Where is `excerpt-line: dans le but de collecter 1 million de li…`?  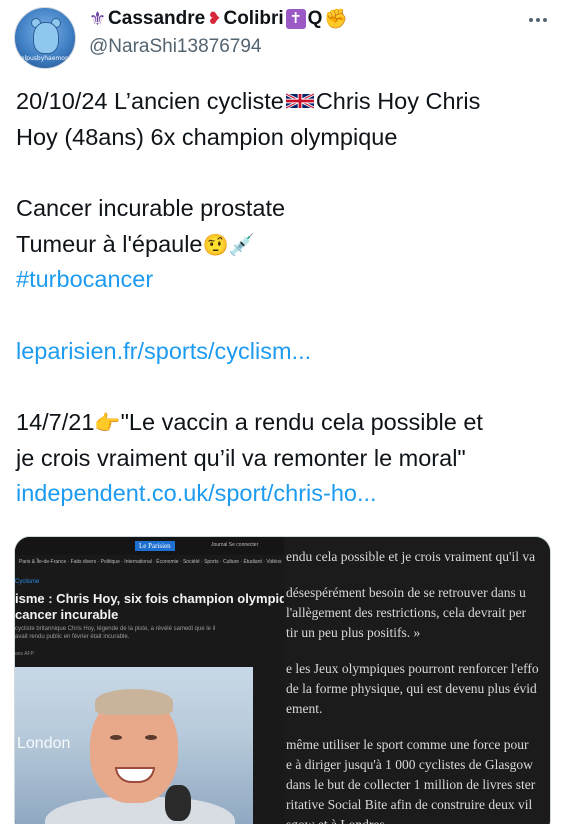
excerpt-line: dans le but de collecter 1 million de li… is located at coordinates (410, 784).